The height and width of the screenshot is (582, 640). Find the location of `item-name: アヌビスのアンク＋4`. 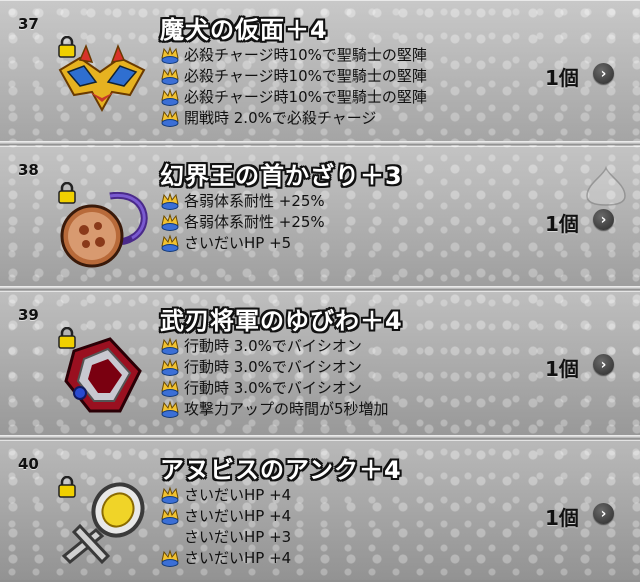

item-name: アヌビスのアンク＋4 is located at coordinates (281, 470).